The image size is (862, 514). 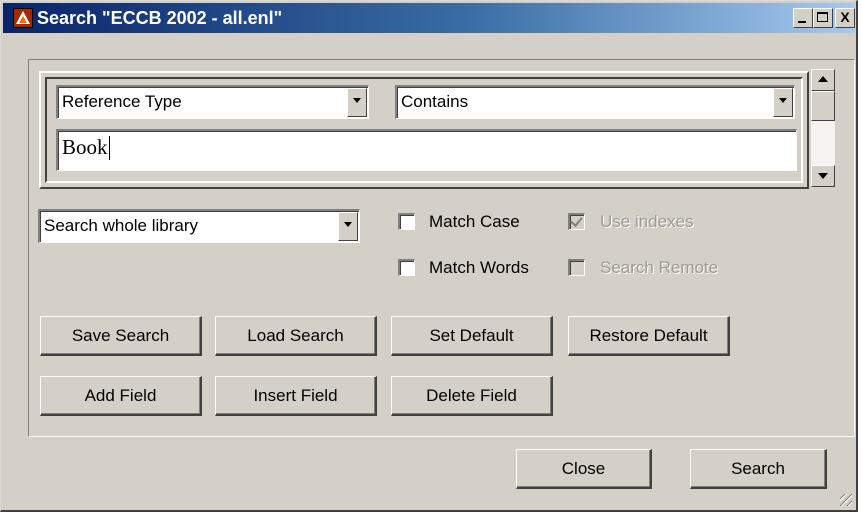 What do you see at coordinates (576, 267) in the screenshot?
I see `search-remote-checkbox` at bounding box center [576, 267].